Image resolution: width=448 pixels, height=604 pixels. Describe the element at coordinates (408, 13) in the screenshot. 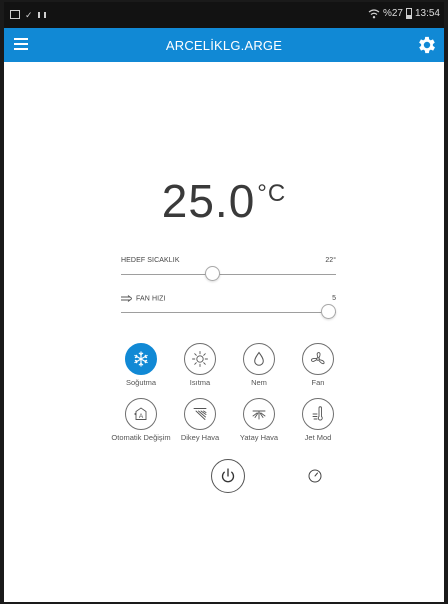

I see `battery-icon` at that location.